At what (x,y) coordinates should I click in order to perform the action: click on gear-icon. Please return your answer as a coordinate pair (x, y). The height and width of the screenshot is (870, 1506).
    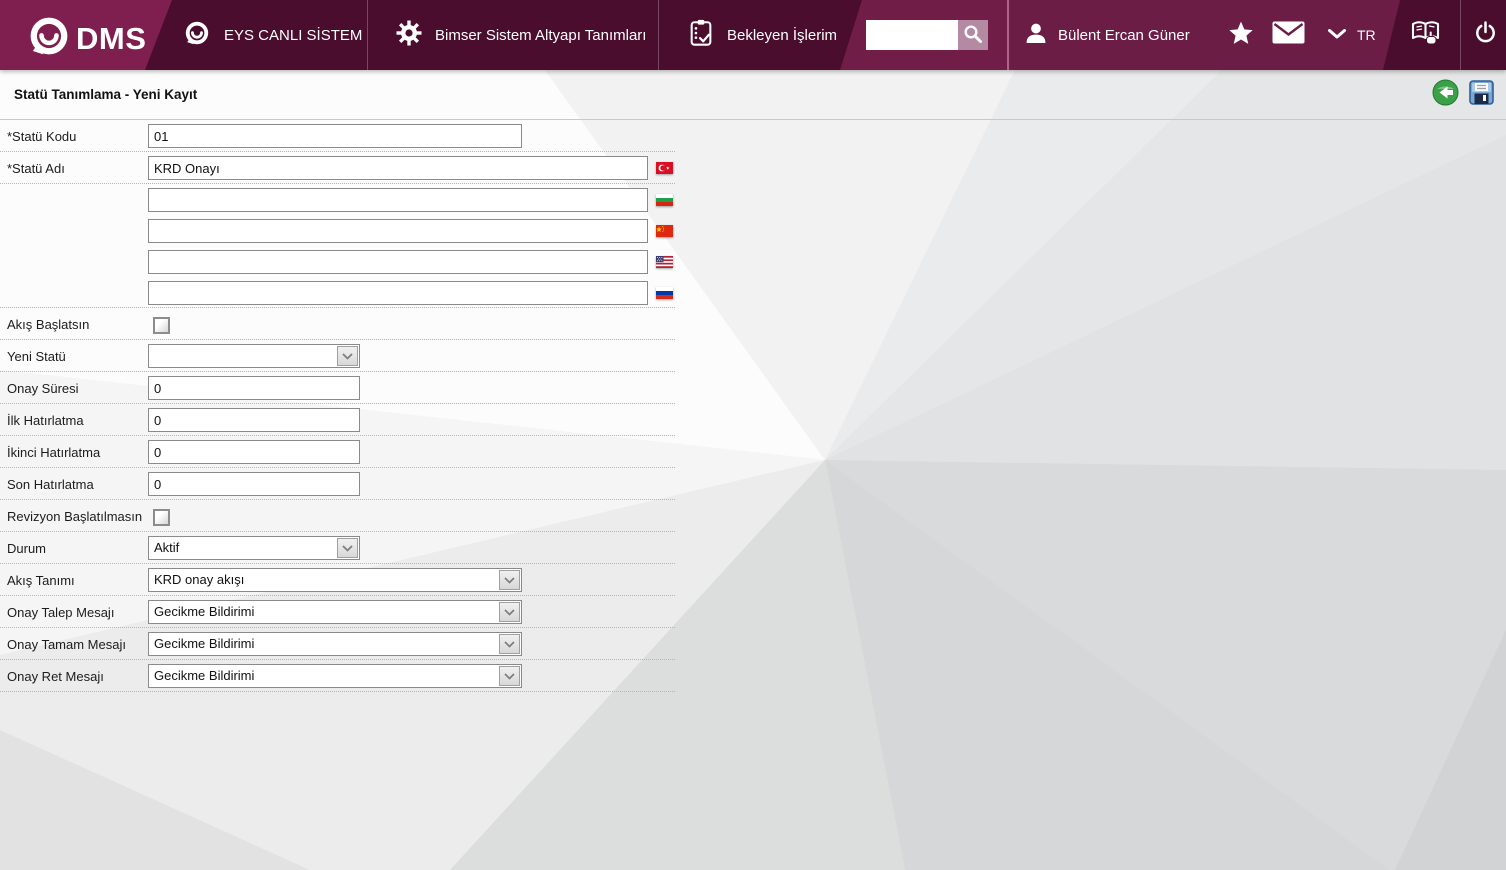
    Looking at the image, I should click on (409, 35).